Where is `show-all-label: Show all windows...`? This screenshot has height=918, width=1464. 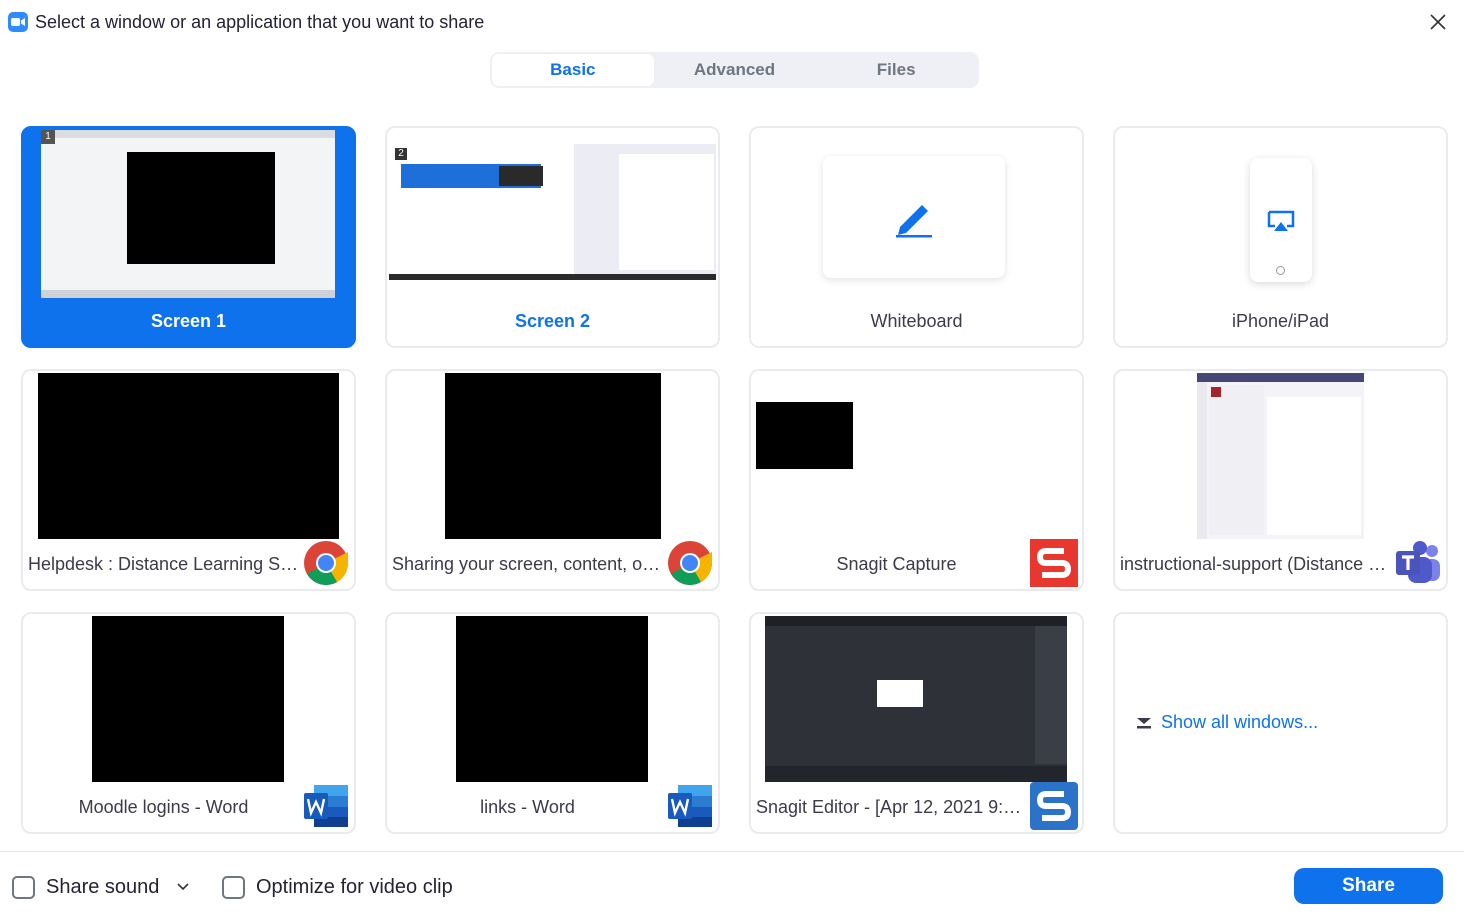 show-all-label: Show all windows... is located at coordinates (1240, 722).